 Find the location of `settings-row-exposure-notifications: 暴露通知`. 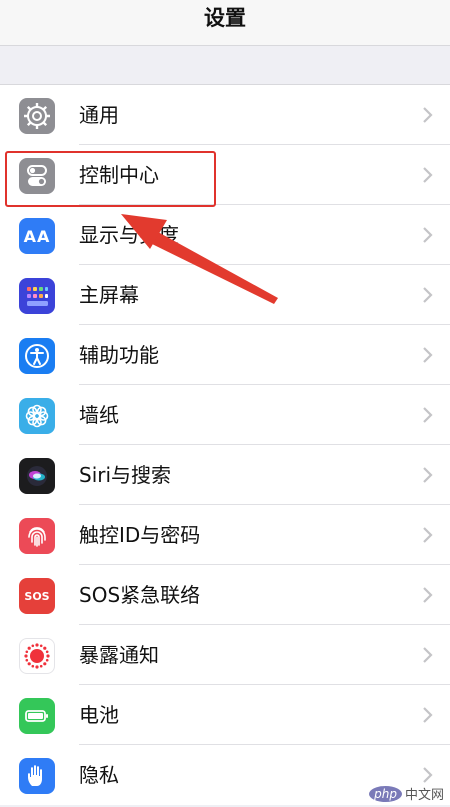

settings-row-exposure-notifications: 暴露通知 is located at coordinates (225, 655).